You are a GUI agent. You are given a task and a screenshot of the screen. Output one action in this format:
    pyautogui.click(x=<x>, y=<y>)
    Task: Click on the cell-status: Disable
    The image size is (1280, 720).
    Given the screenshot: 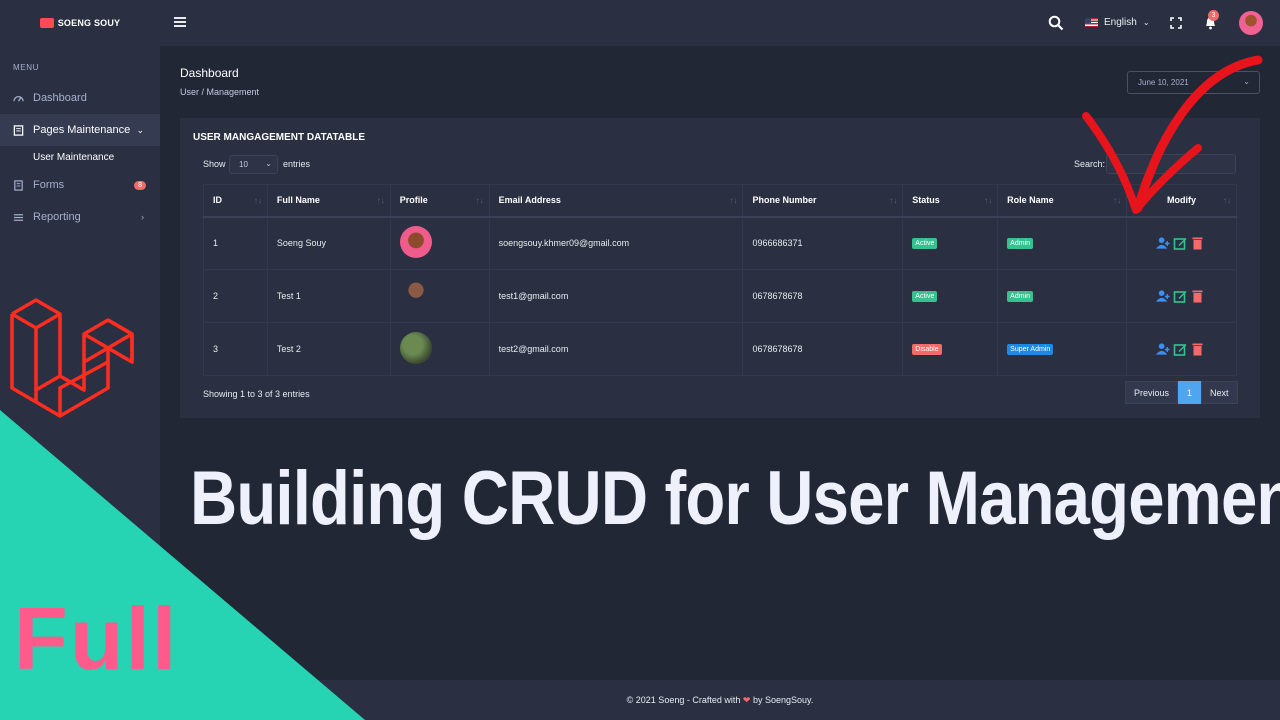 What is the action you would take?
    pyautogui.click(x=950, y=349)
    